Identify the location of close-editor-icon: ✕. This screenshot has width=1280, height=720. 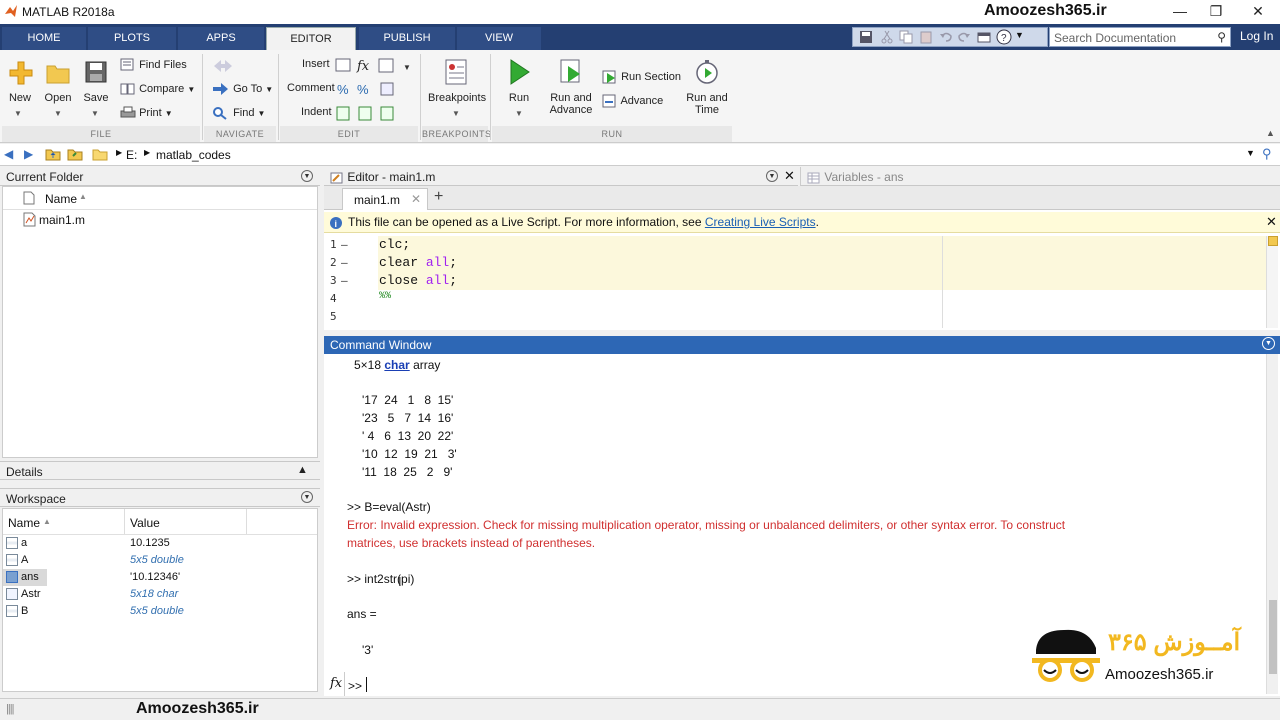
(789, 176).